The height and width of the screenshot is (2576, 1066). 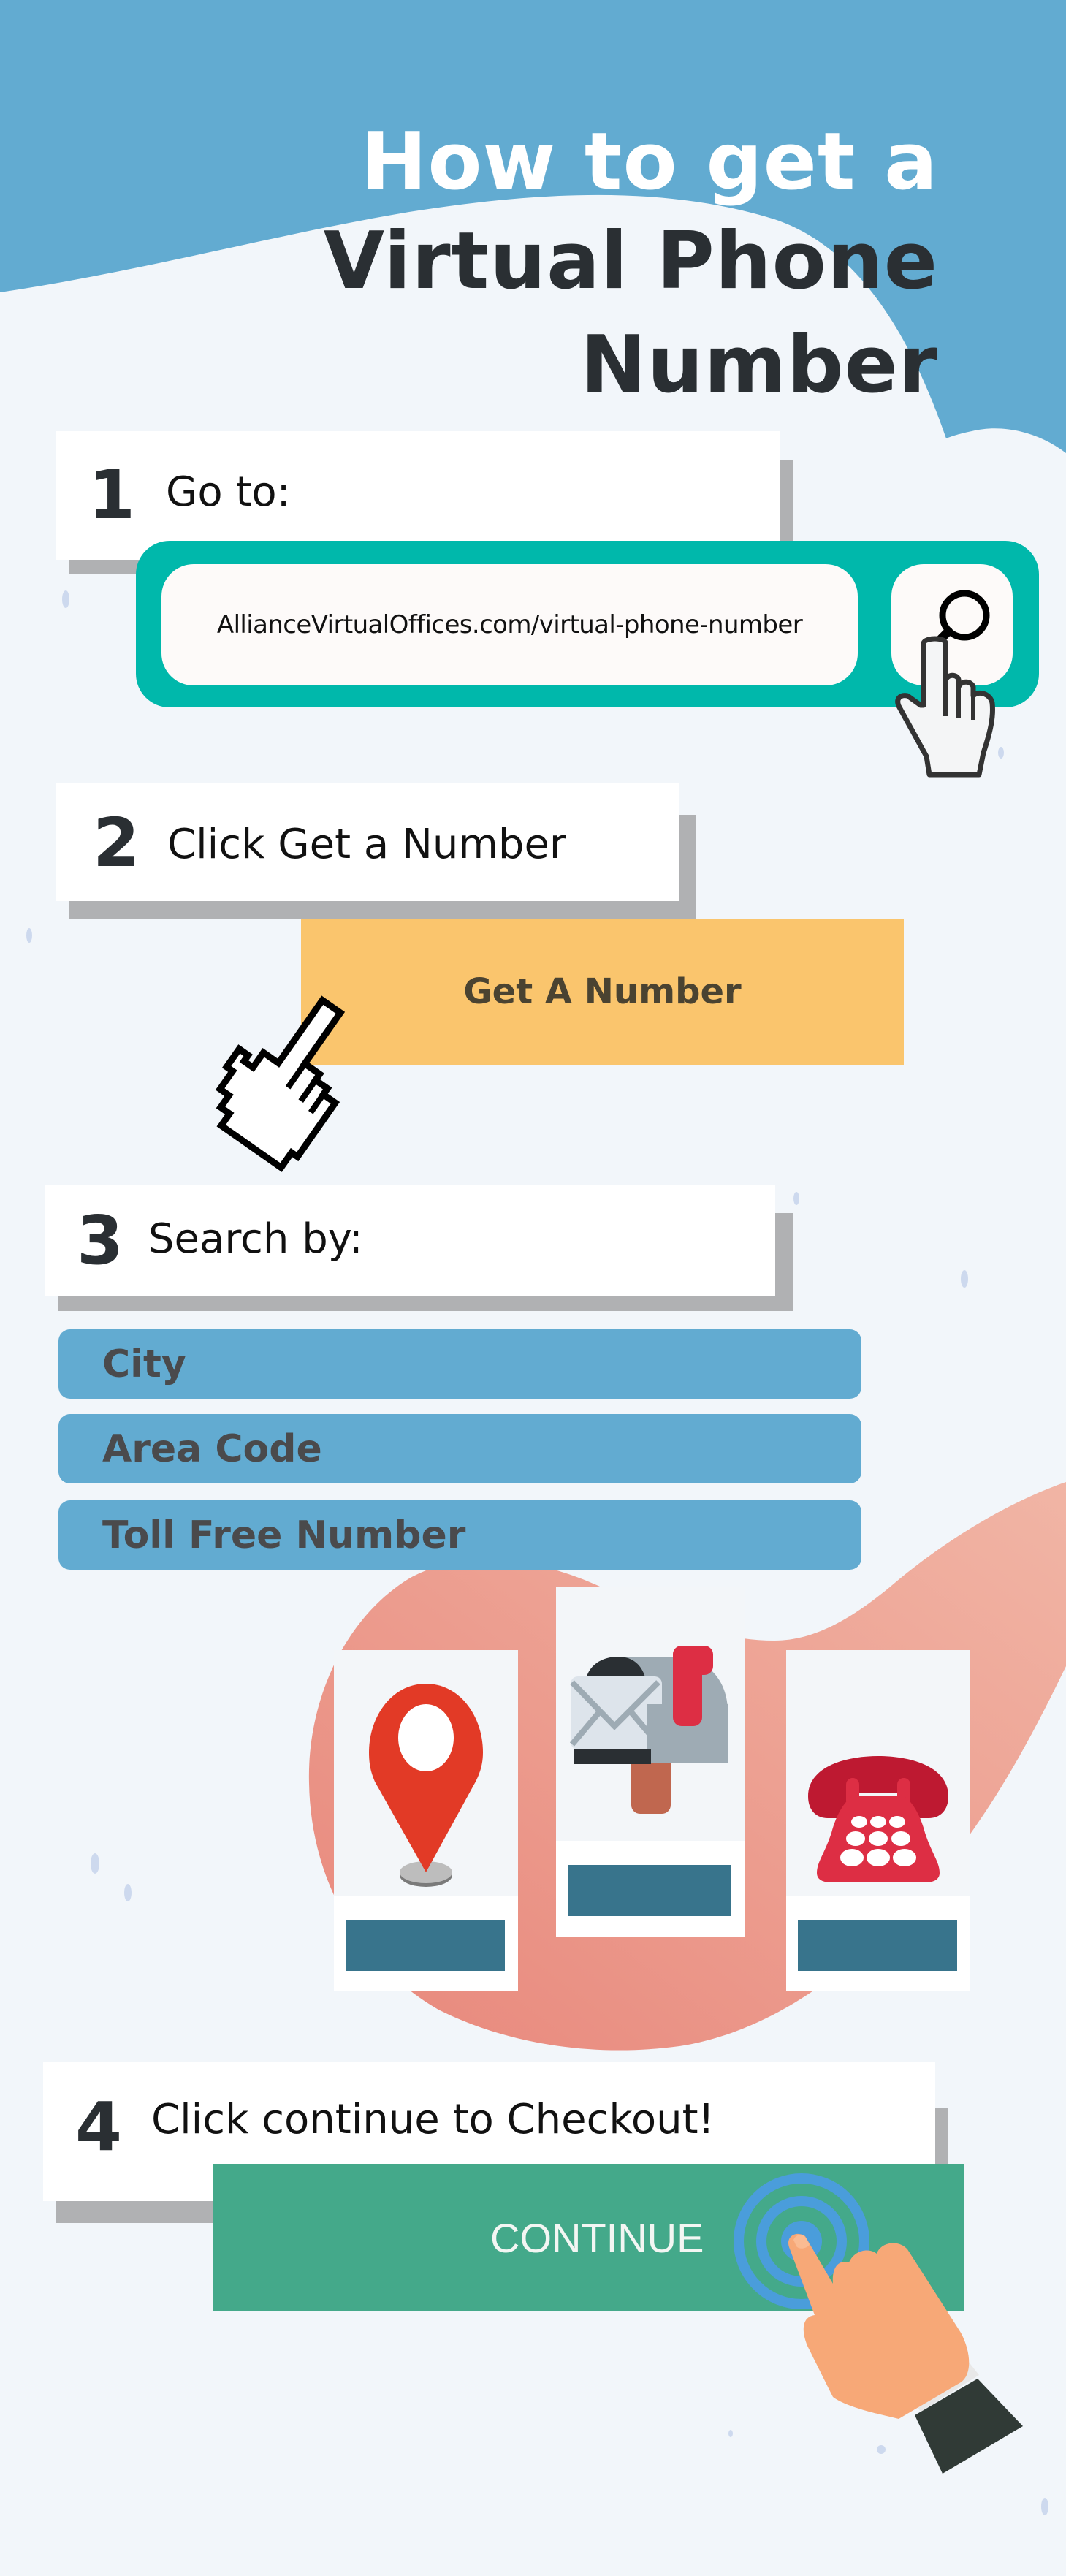 I want to click on continue-label: CONTINUE, so click(x=597, y=2237).